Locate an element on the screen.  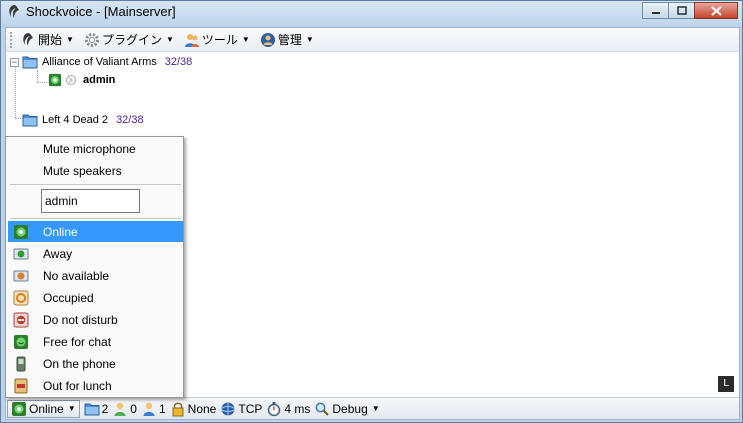
not-available-icon is located at coordinates (21, 275).